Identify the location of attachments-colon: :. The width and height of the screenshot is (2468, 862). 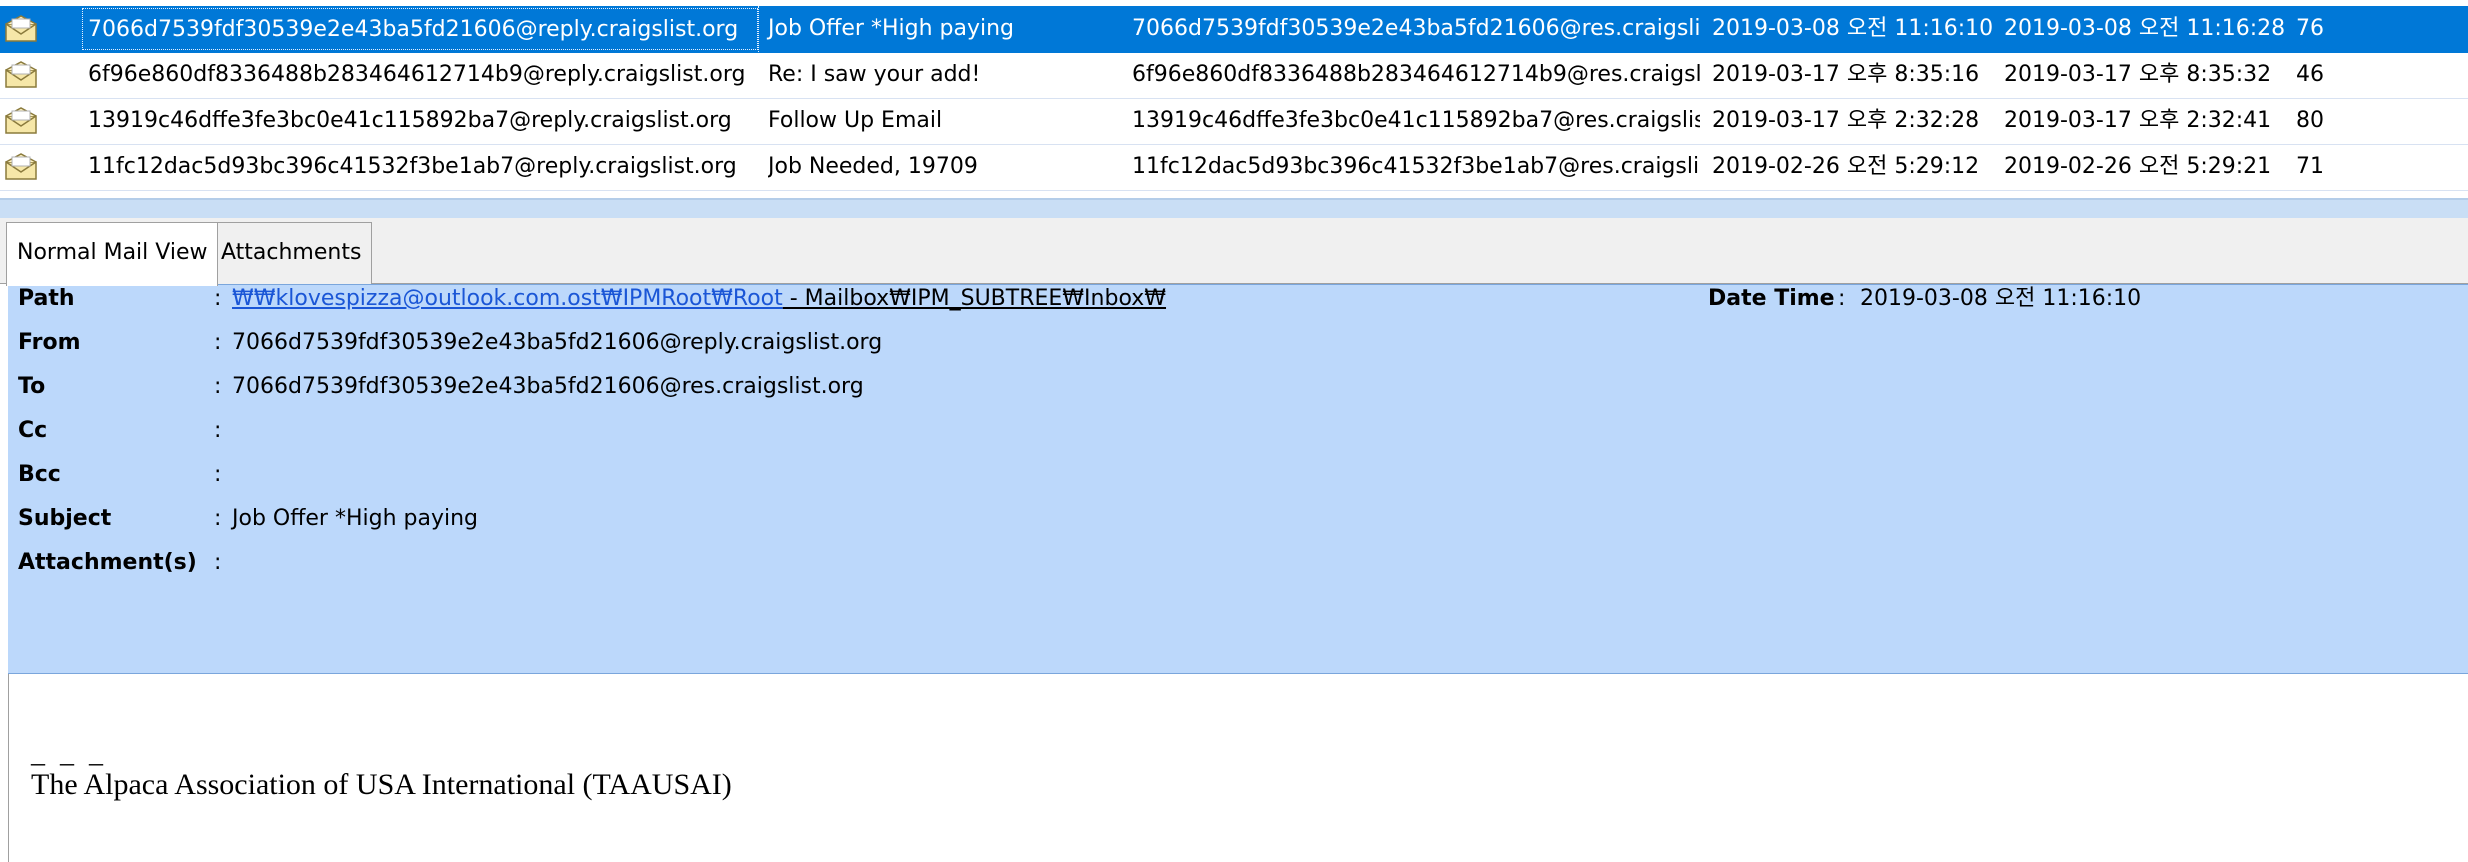
(218, 562).